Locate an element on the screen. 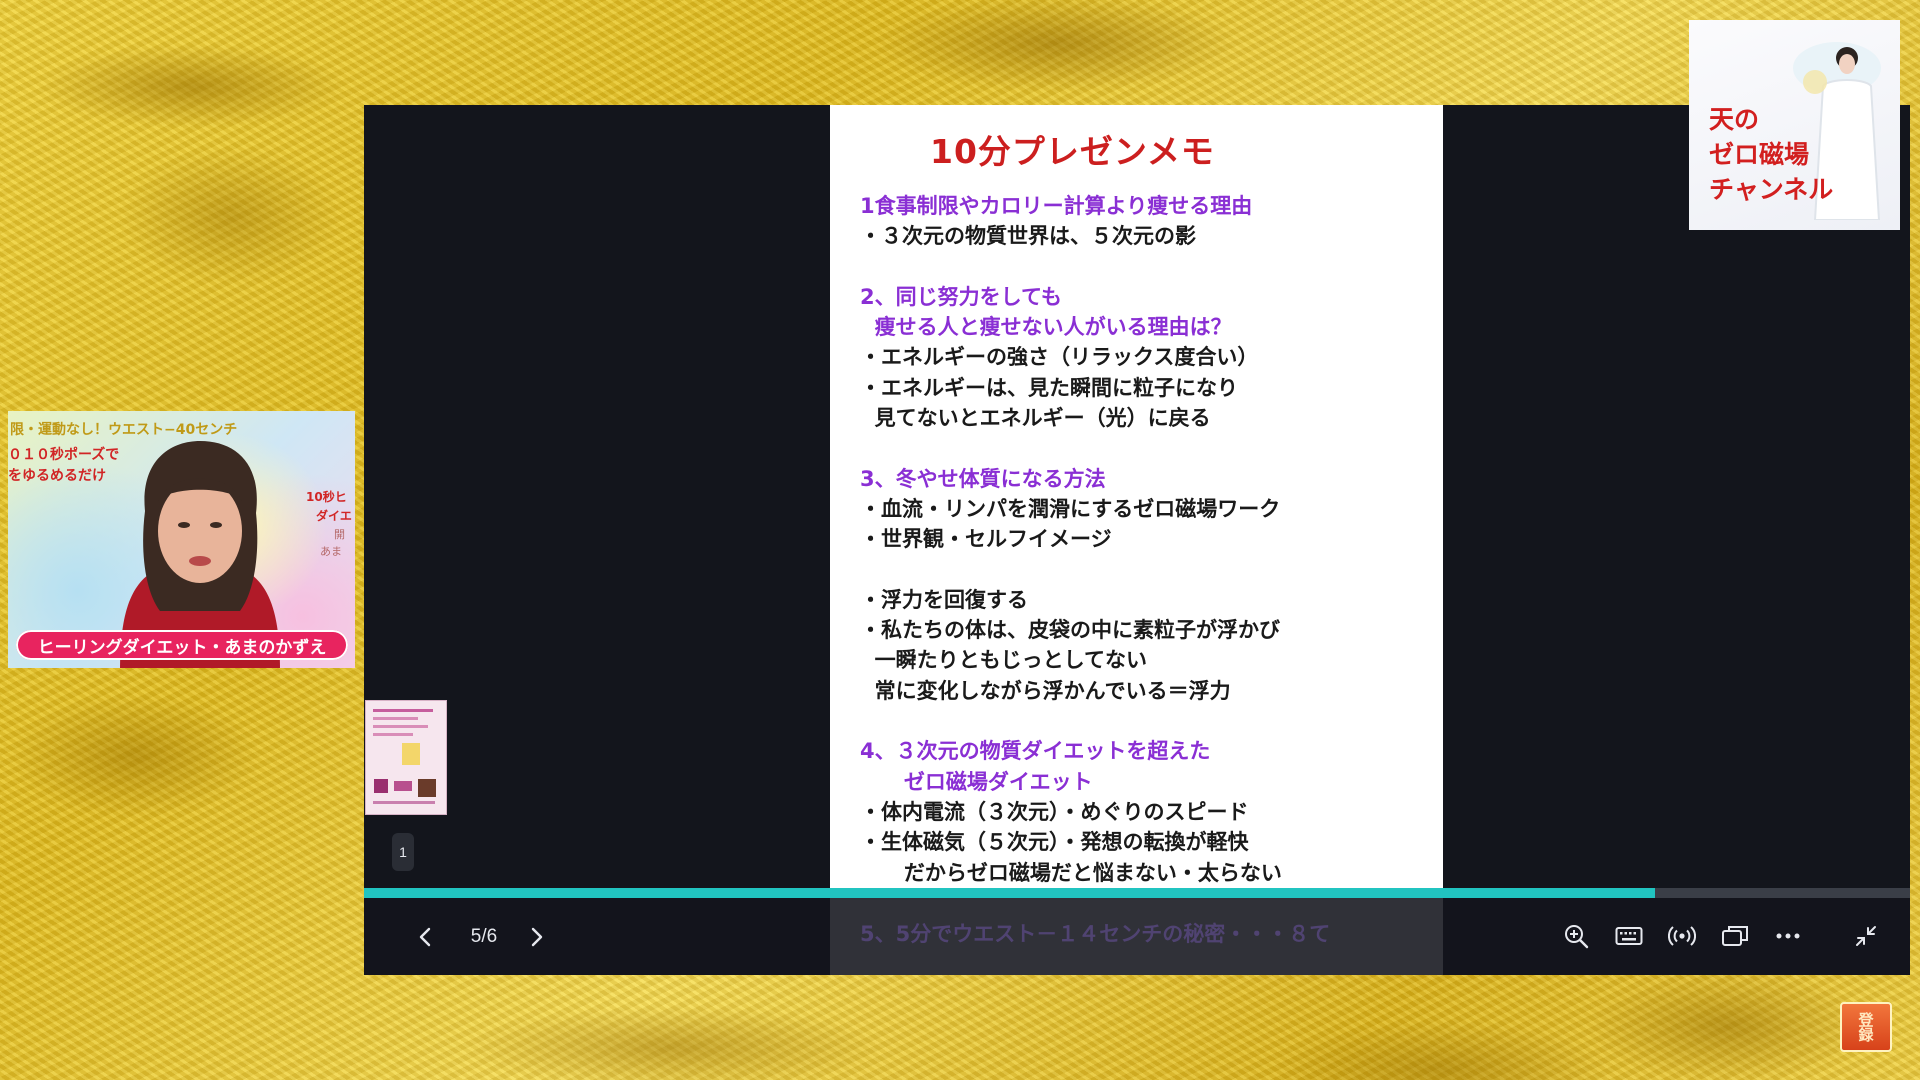  slide-text-line: だからゼロ磁場だと悩まない・太らない is located at coordinates (1071, 872).